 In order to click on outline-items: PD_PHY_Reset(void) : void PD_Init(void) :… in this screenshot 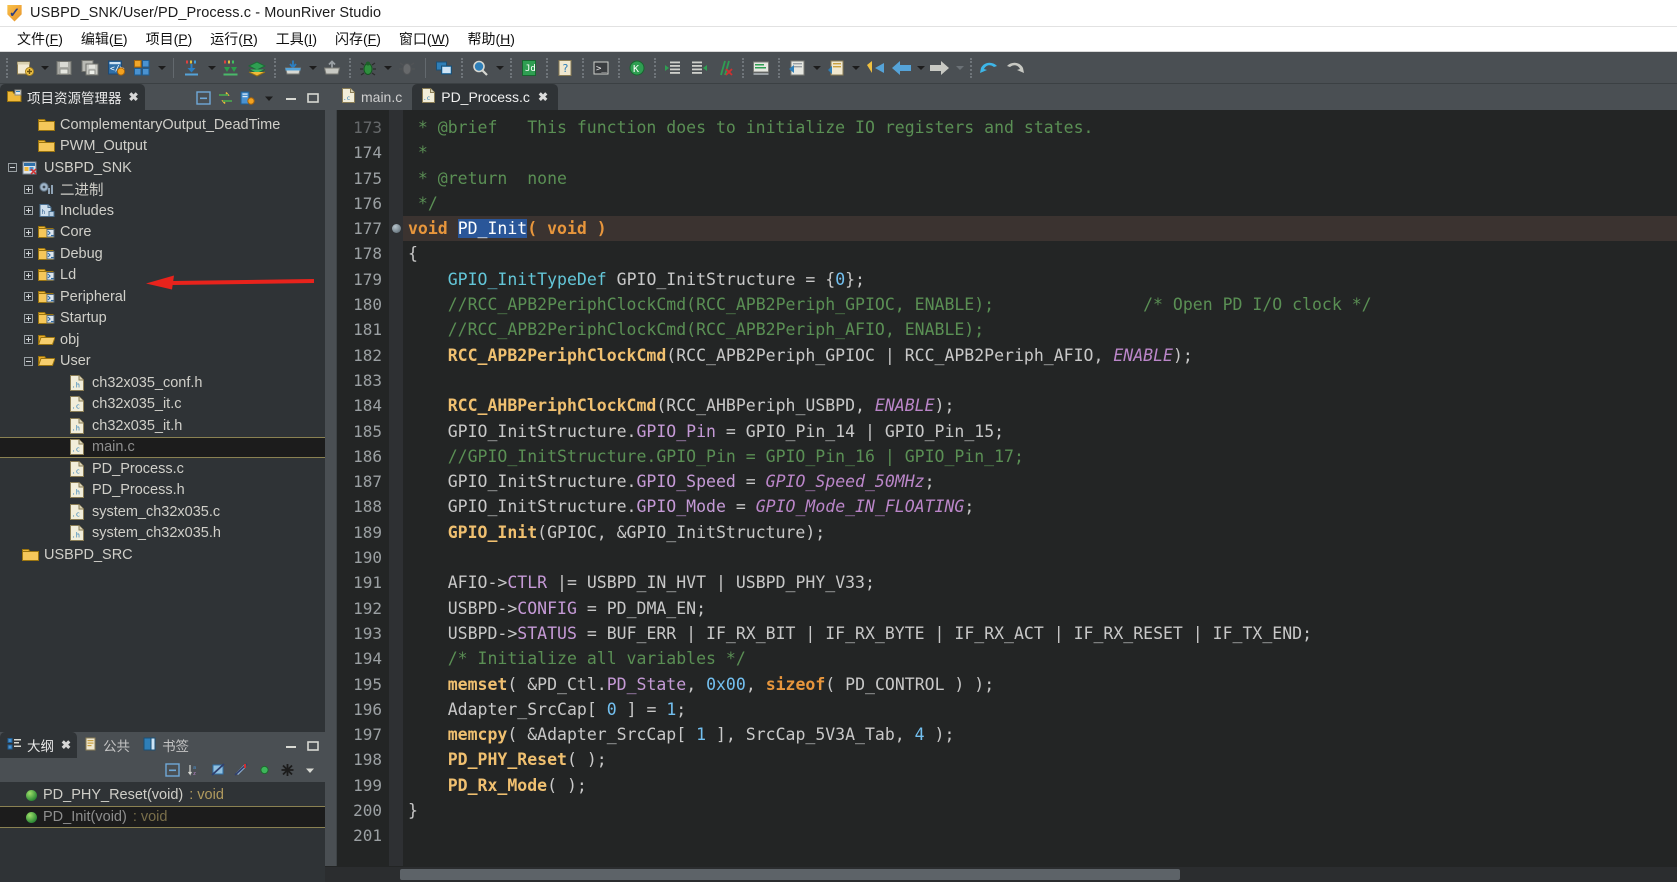, I will do `click(162, 832)`.